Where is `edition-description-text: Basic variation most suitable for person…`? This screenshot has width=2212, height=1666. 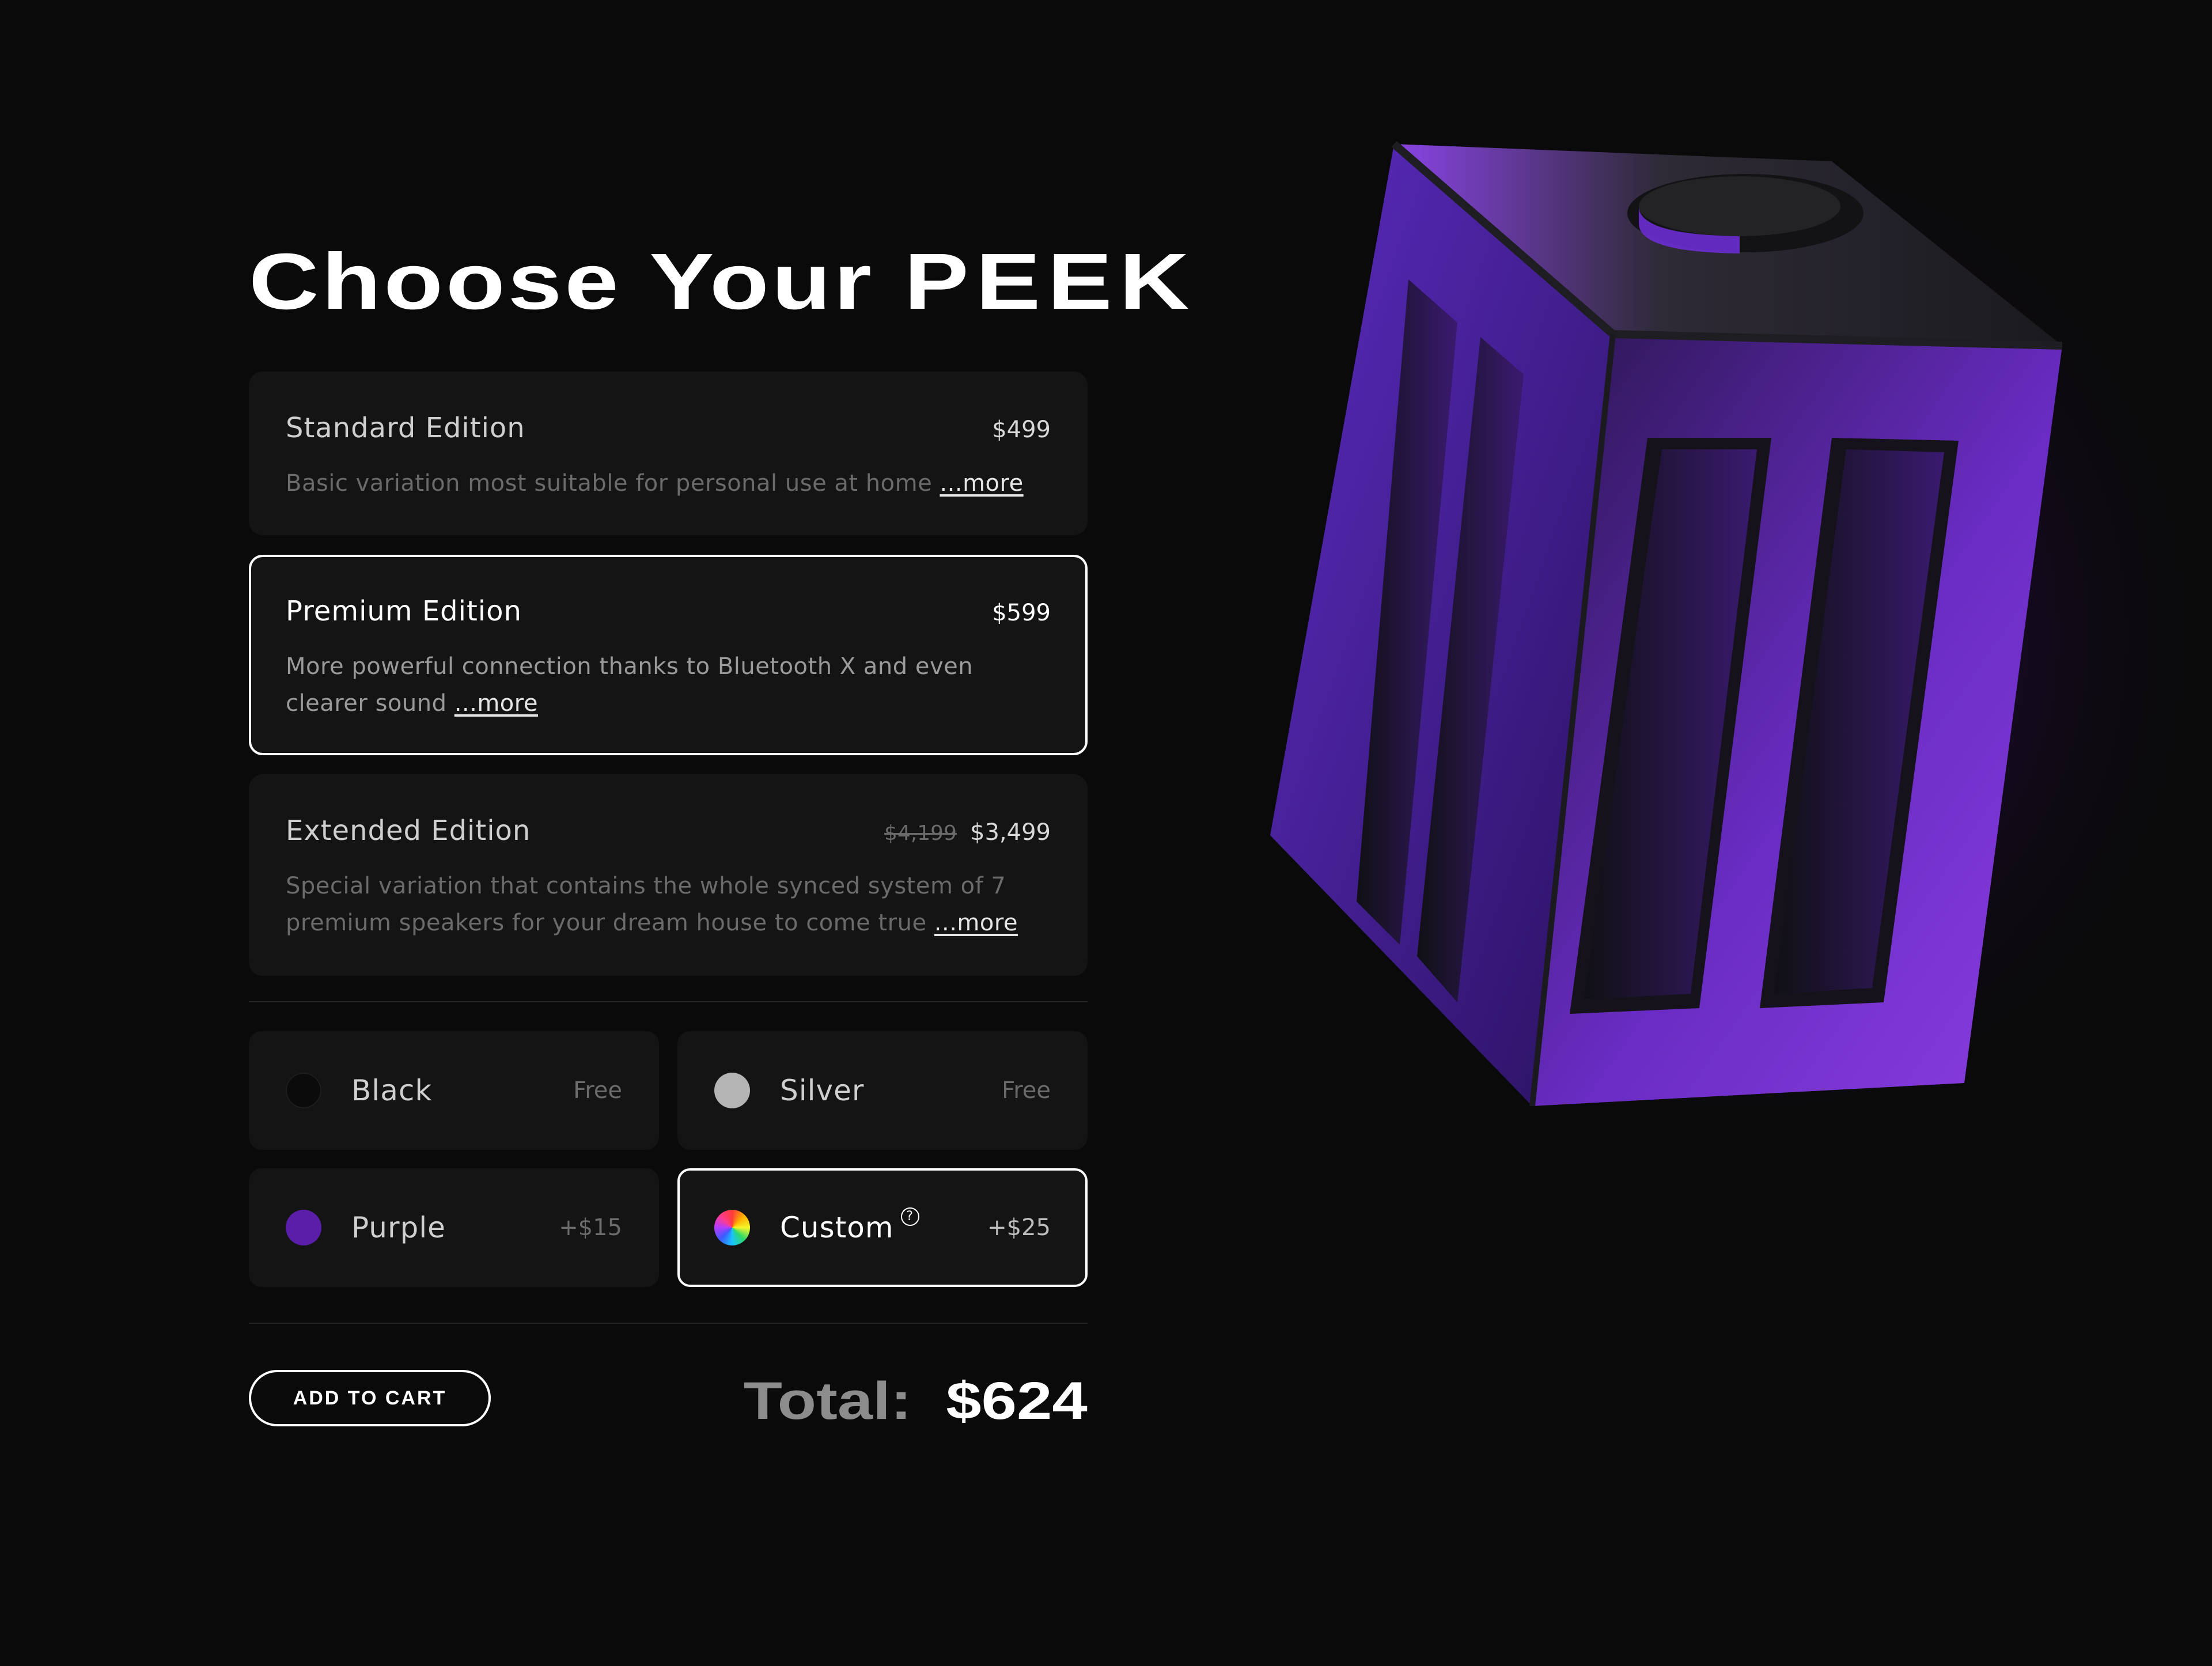
edition-description-text: Basic variation most suitable for person… is located at coordinates (609, 483).